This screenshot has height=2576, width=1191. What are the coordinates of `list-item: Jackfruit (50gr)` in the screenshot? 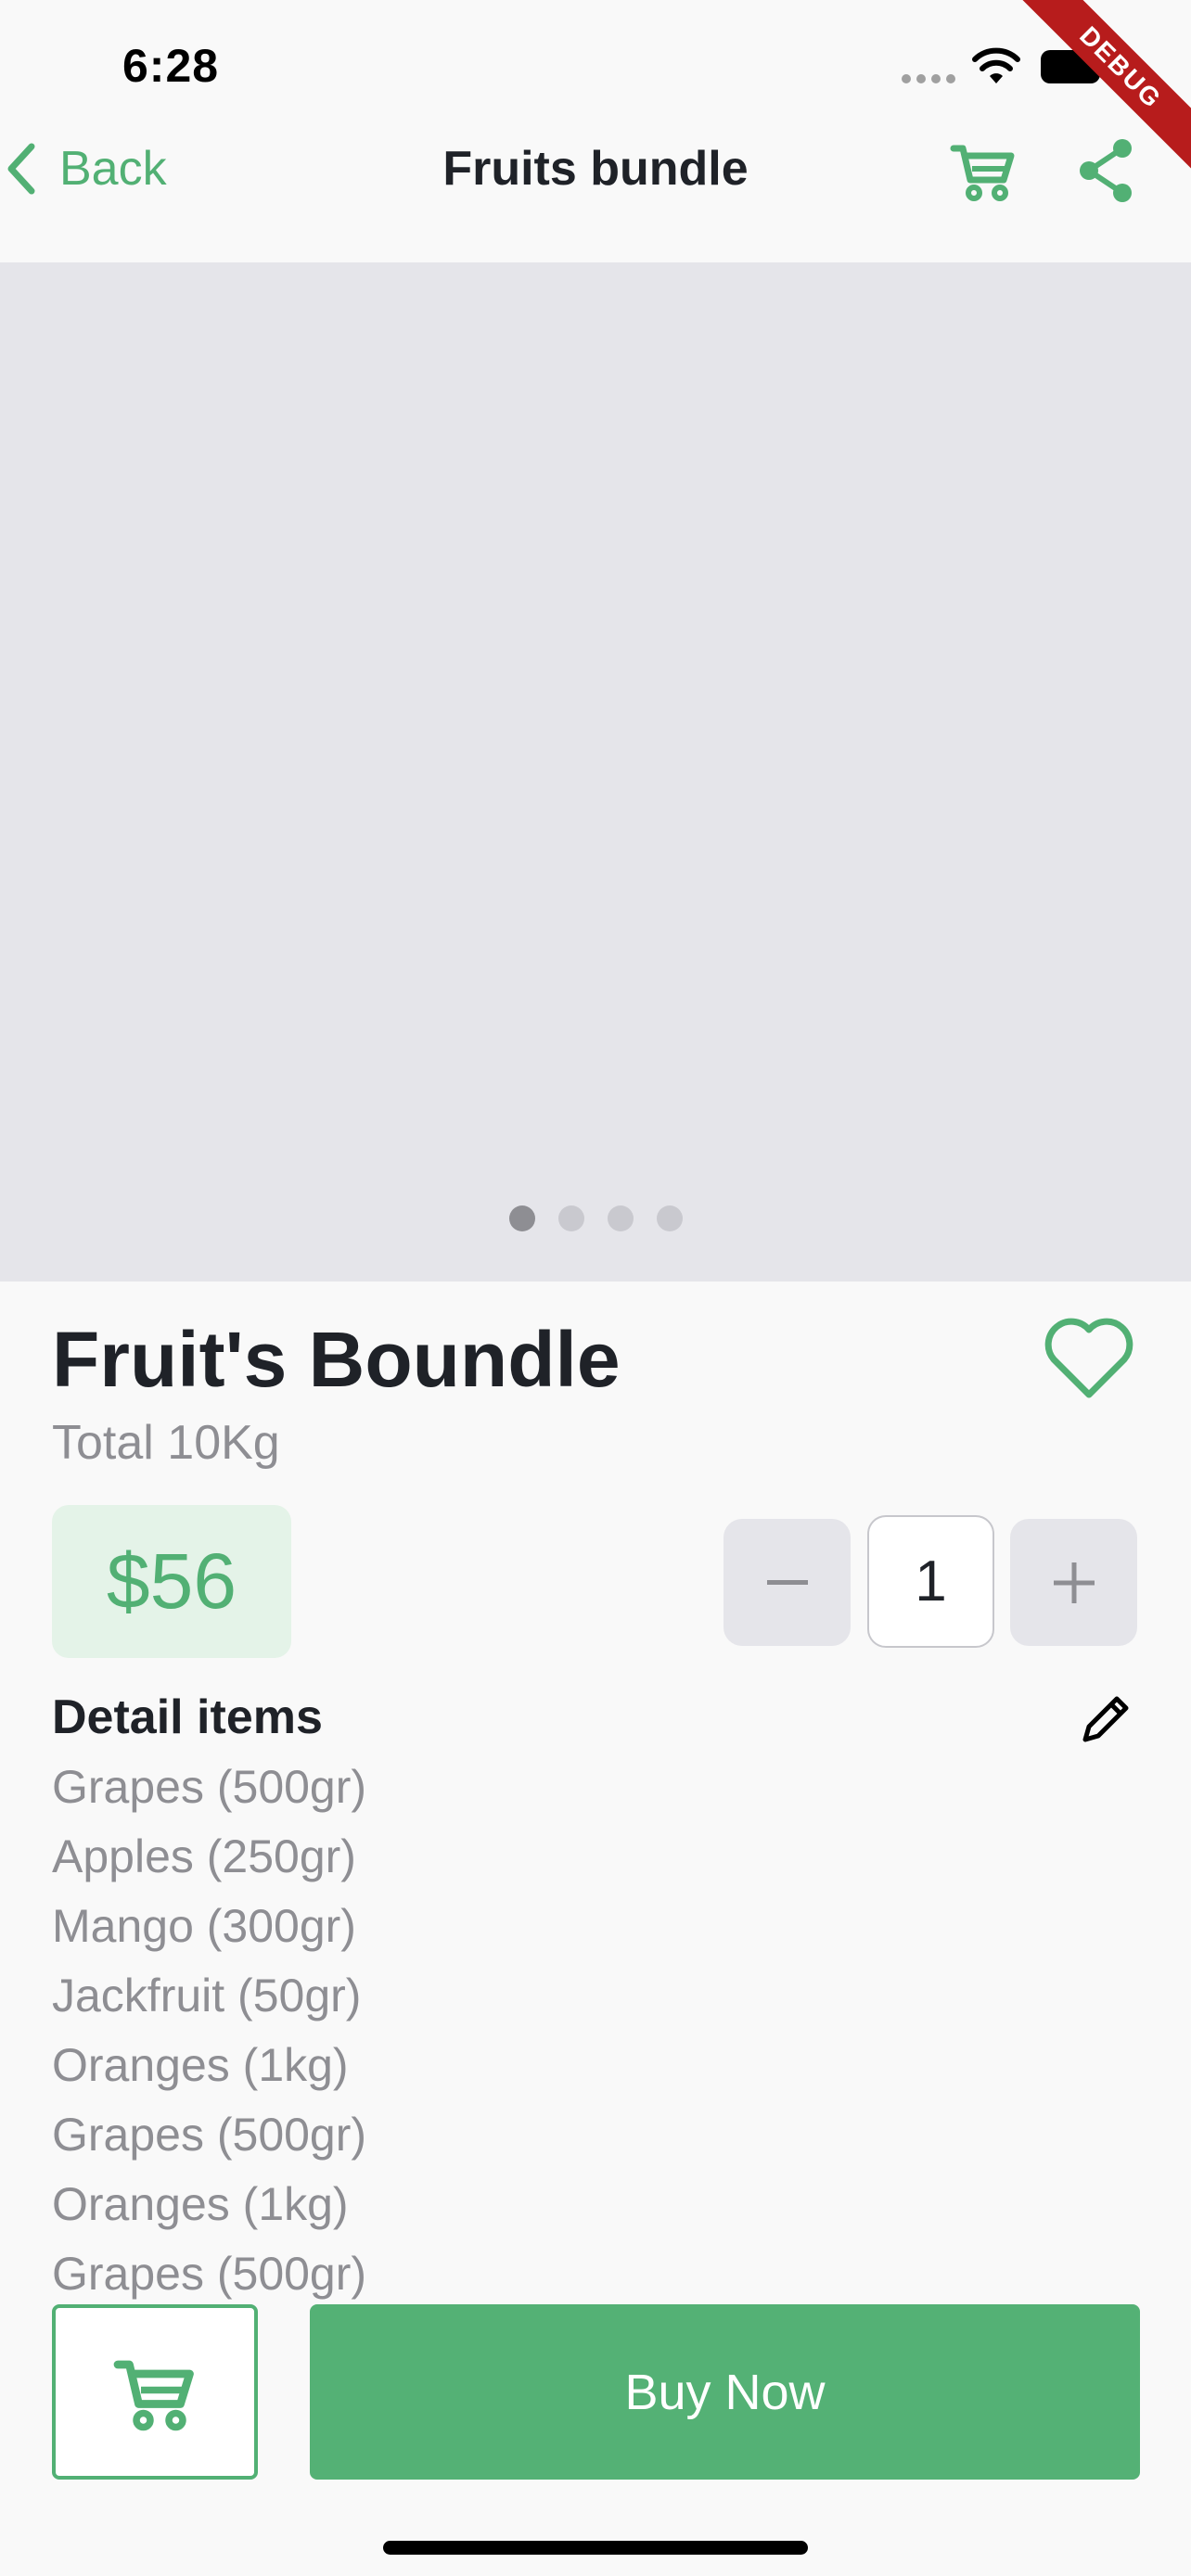 It's located at (207, 1995).